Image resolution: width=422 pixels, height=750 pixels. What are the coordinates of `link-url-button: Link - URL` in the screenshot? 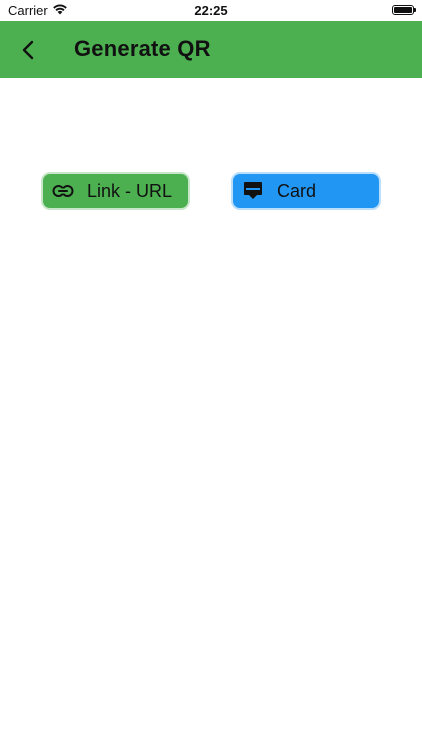 It's located at (115, 191).